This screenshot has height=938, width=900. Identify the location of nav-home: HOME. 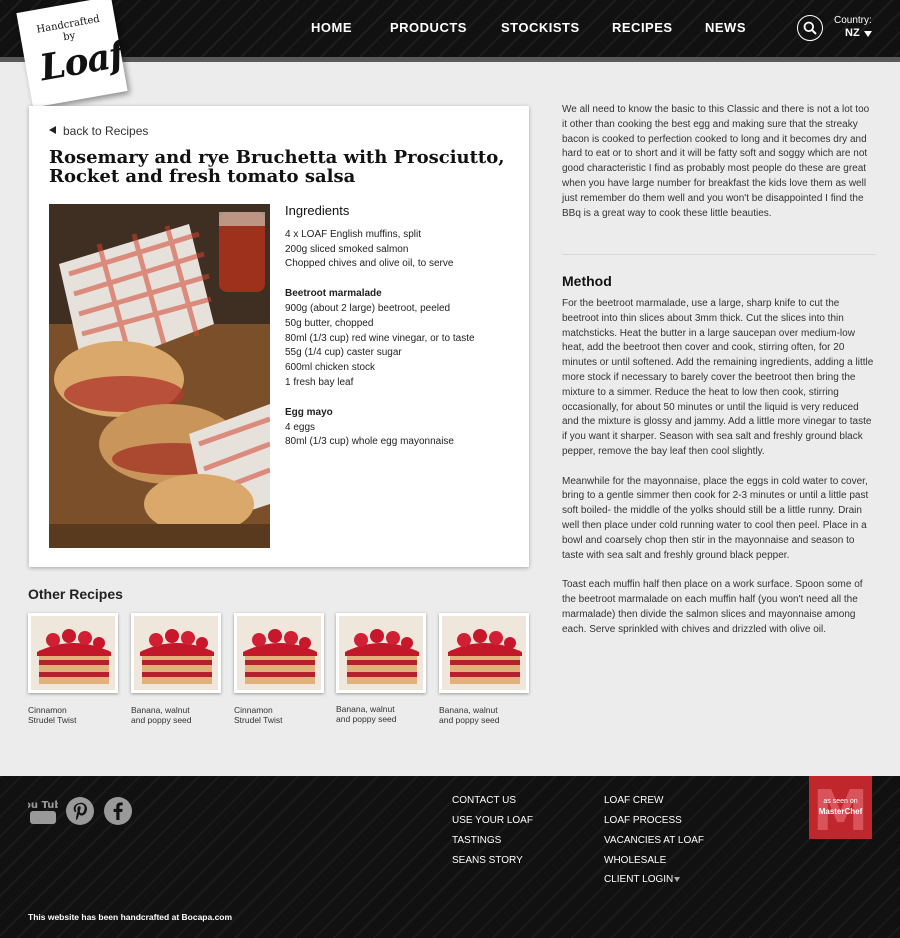
(331, 27).